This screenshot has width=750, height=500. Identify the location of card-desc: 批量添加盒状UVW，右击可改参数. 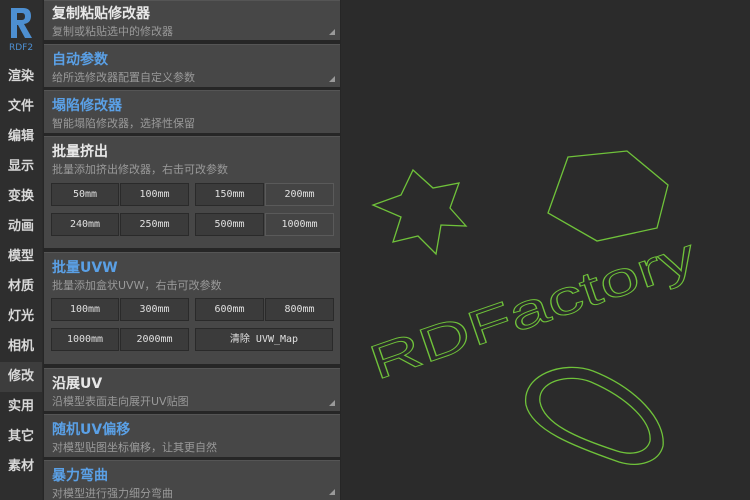
(137, 285).